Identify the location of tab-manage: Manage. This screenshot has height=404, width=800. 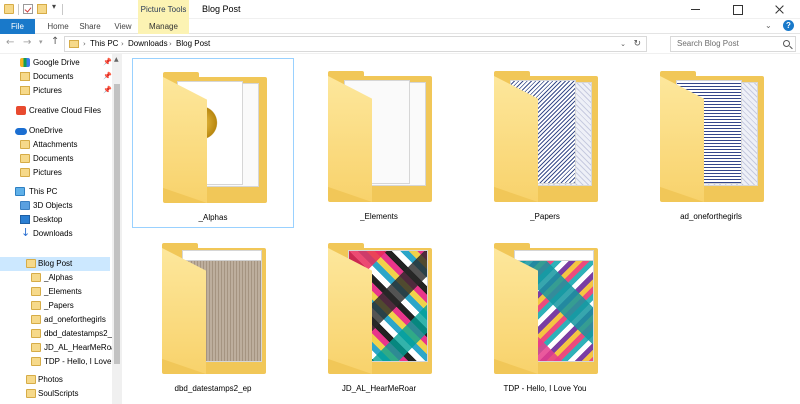
(163, 26).